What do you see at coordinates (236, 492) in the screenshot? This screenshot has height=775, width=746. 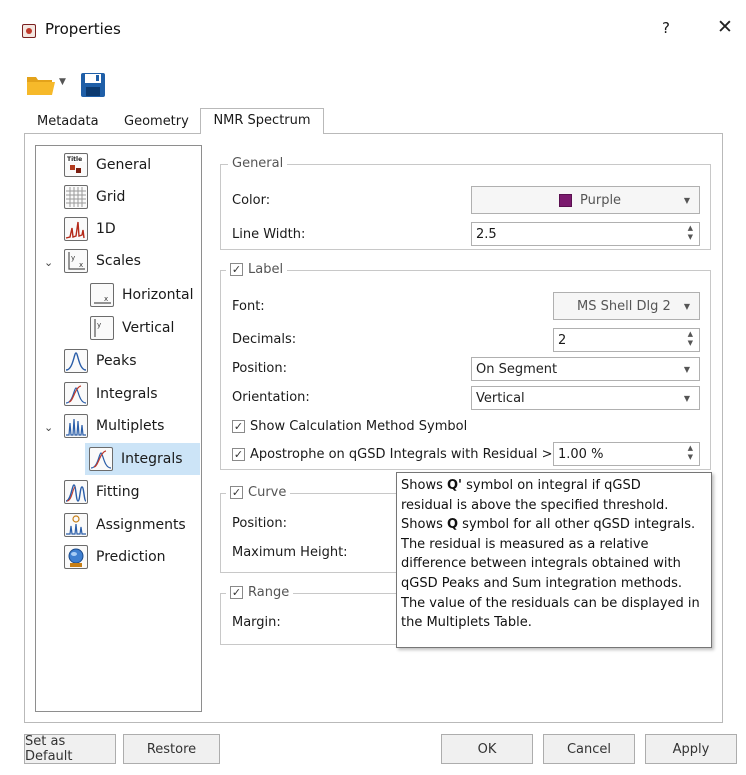 I see `curve-group-checkbox: ✓` at bounding box center [236, 492].